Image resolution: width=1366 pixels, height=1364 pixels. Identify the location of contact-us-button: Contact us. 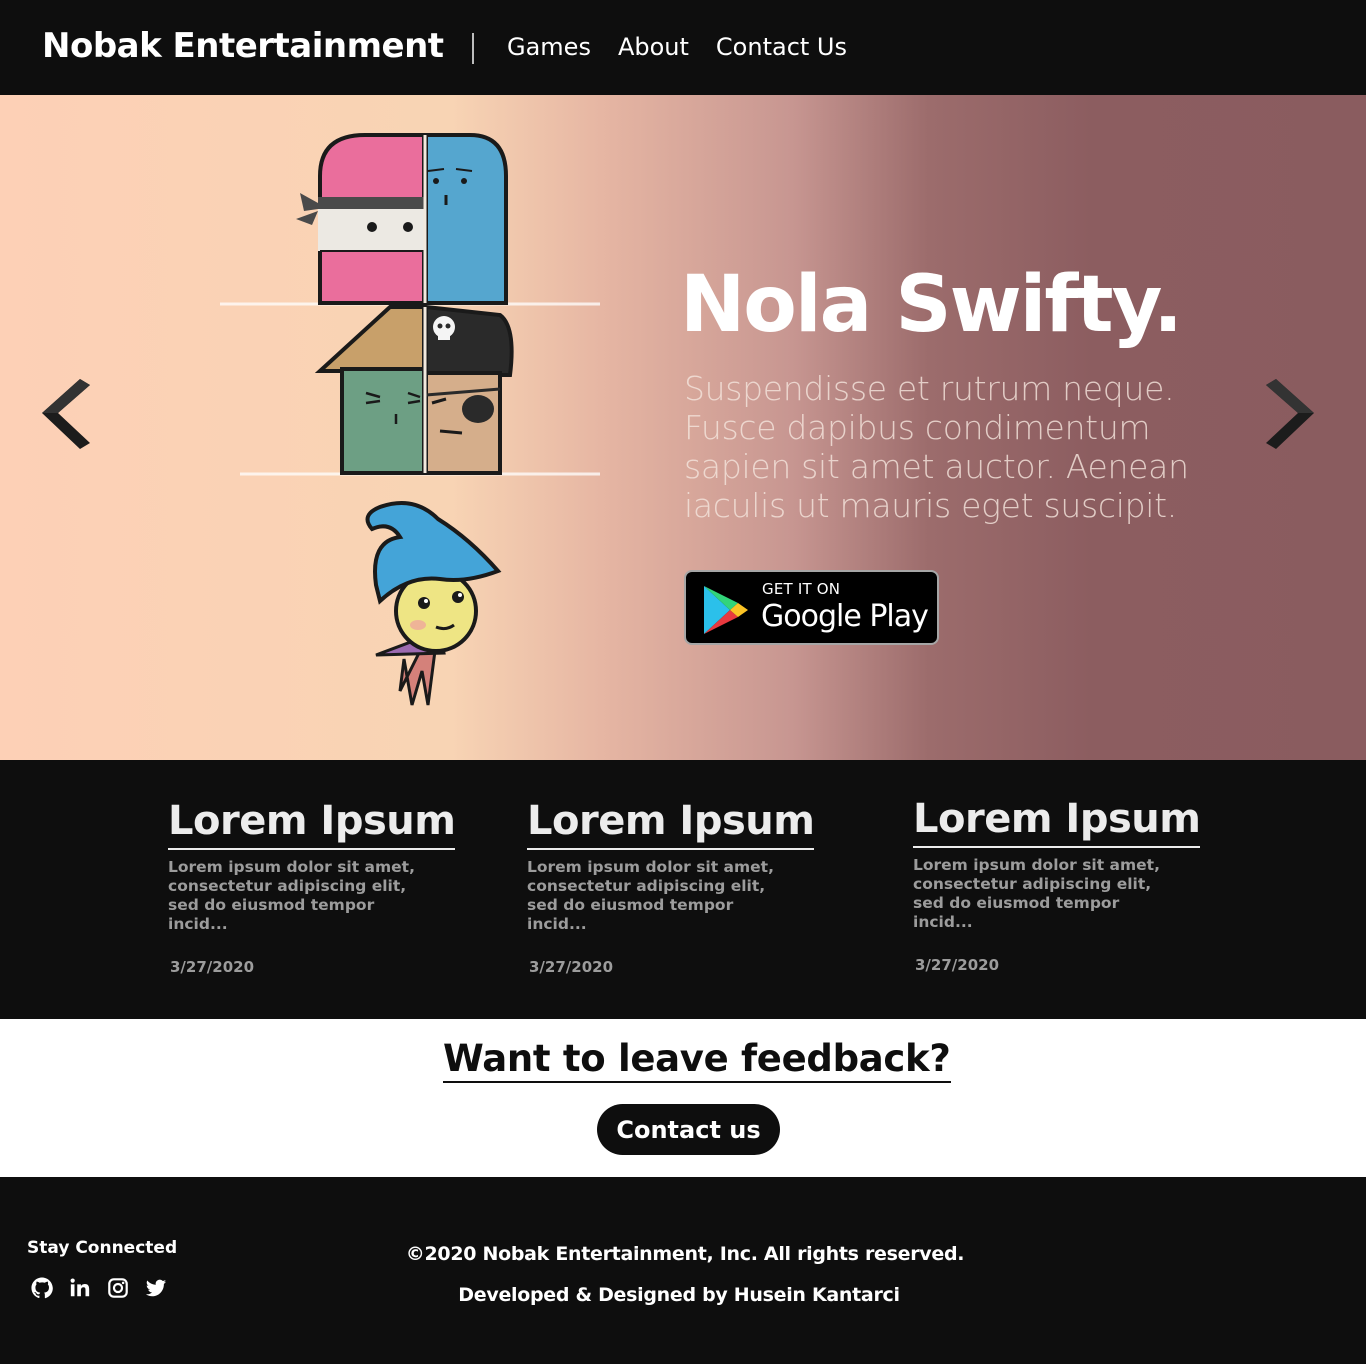
(688, 1129).